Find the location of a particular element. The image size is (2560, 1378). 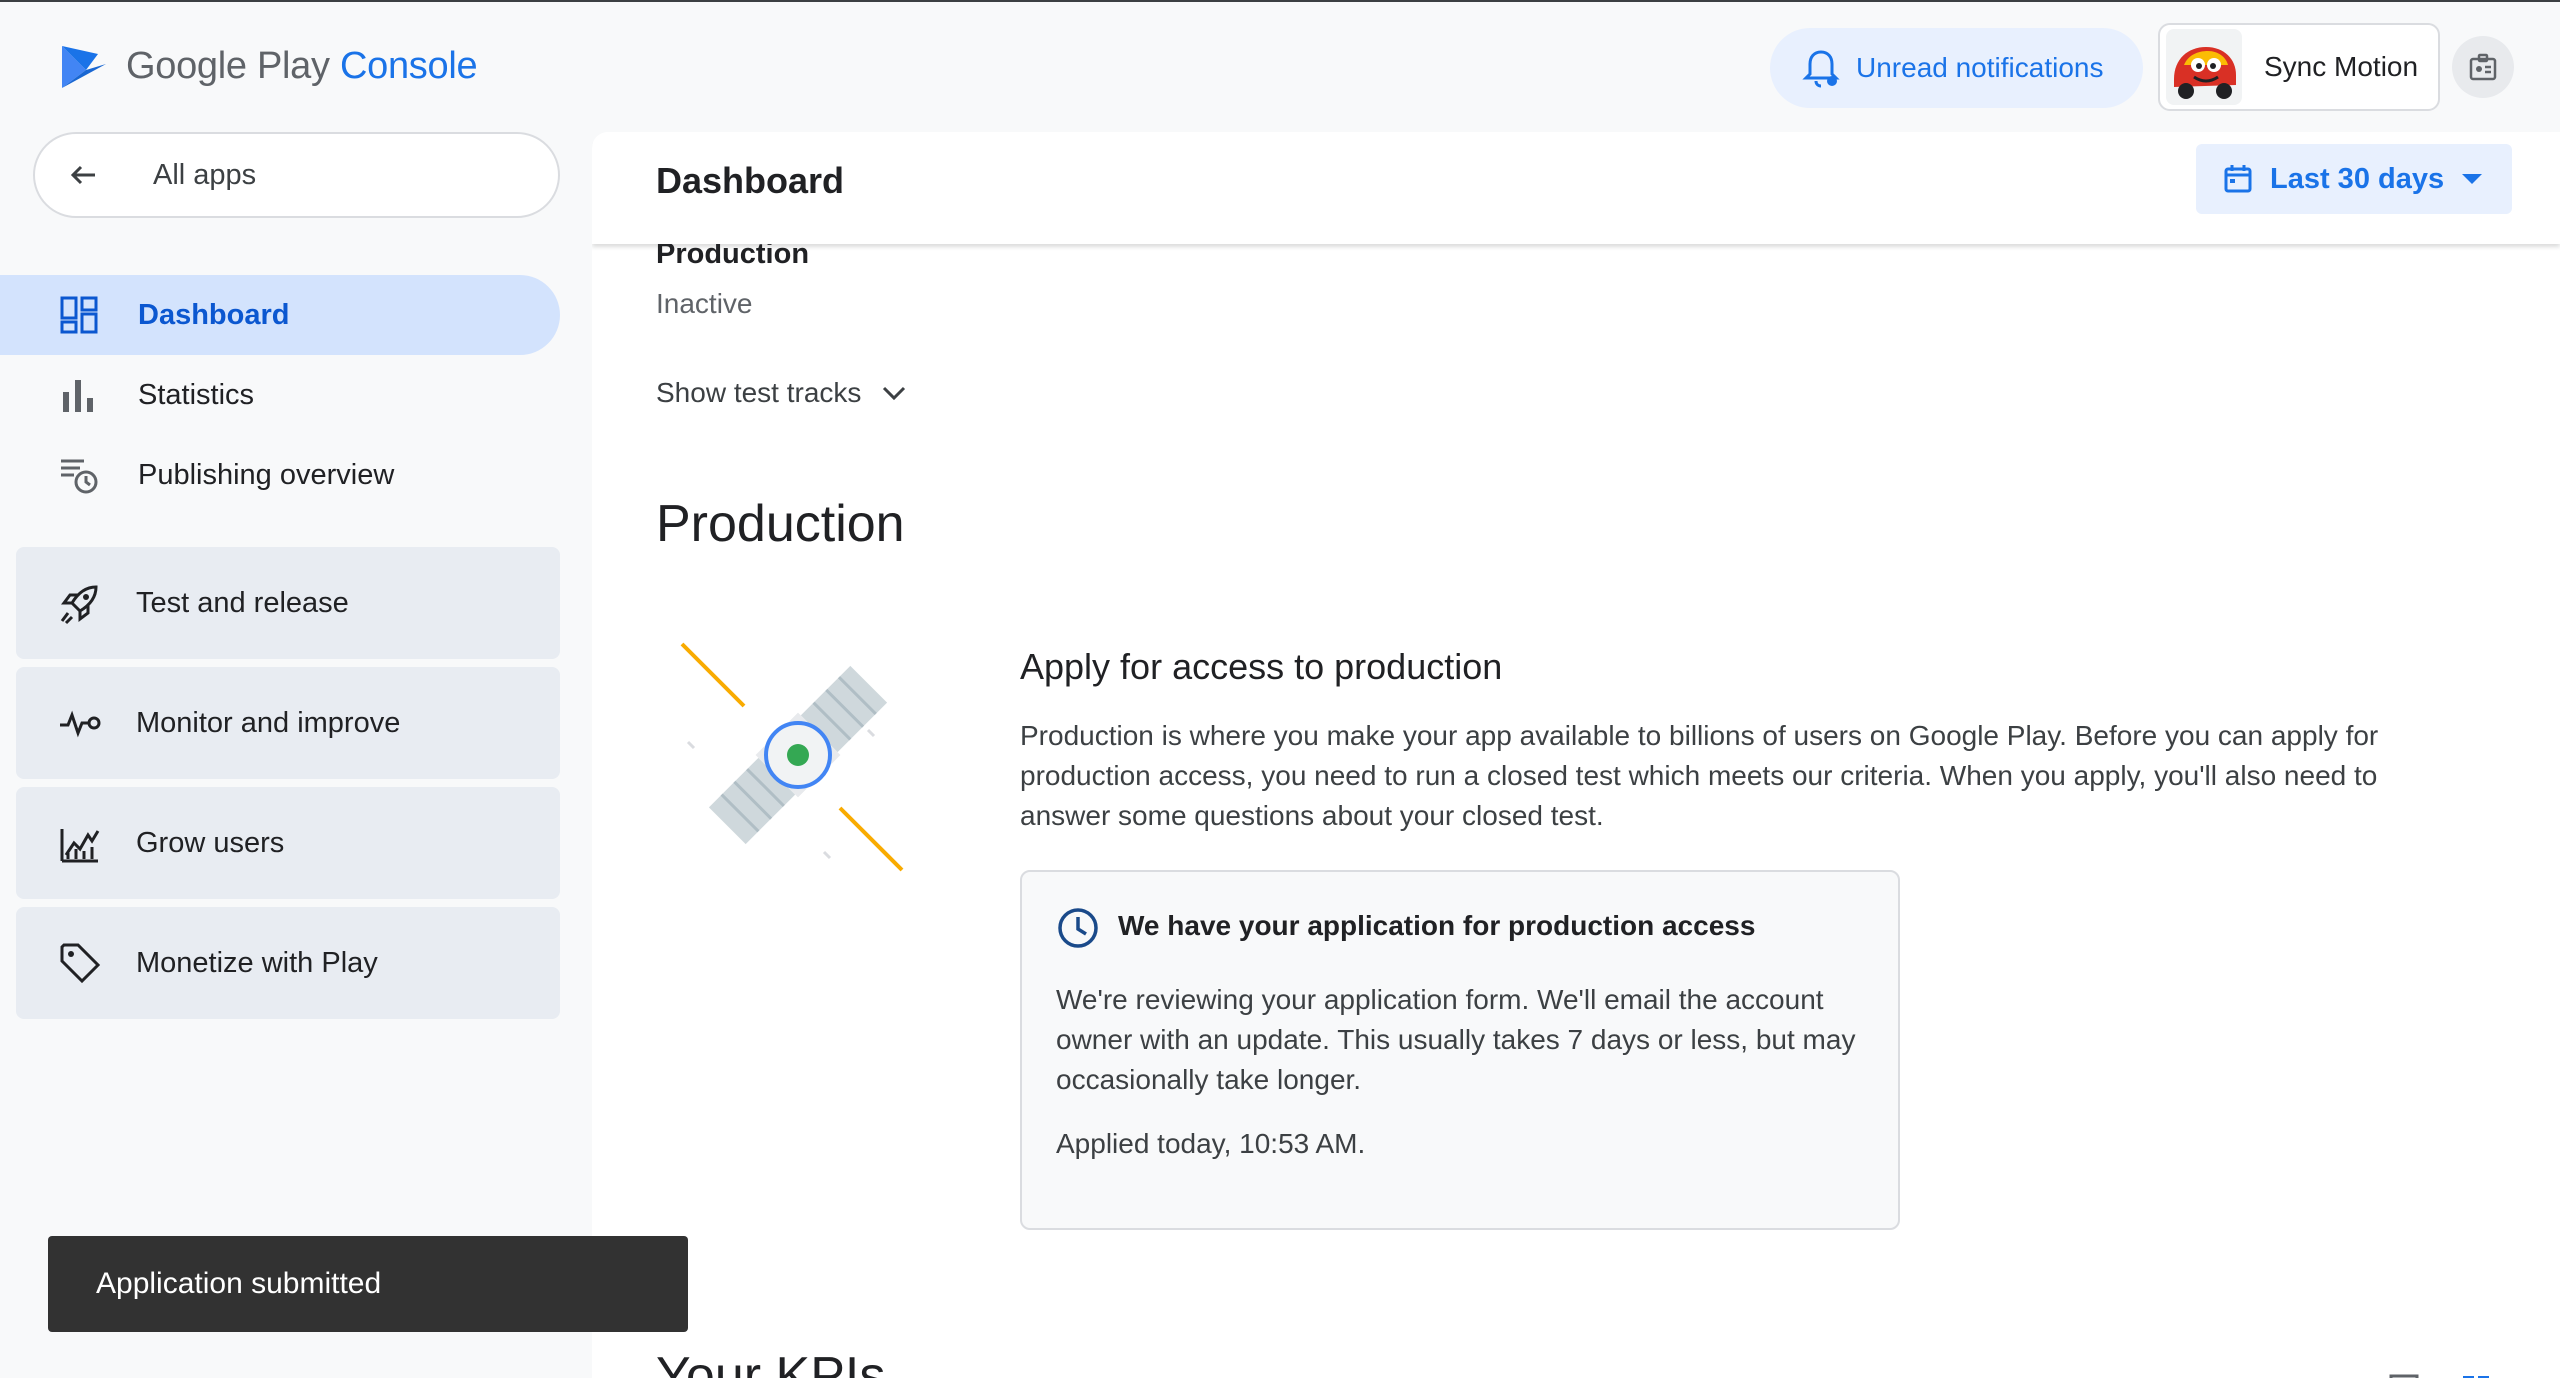

growth-icon is located at coordinates (80, 846).